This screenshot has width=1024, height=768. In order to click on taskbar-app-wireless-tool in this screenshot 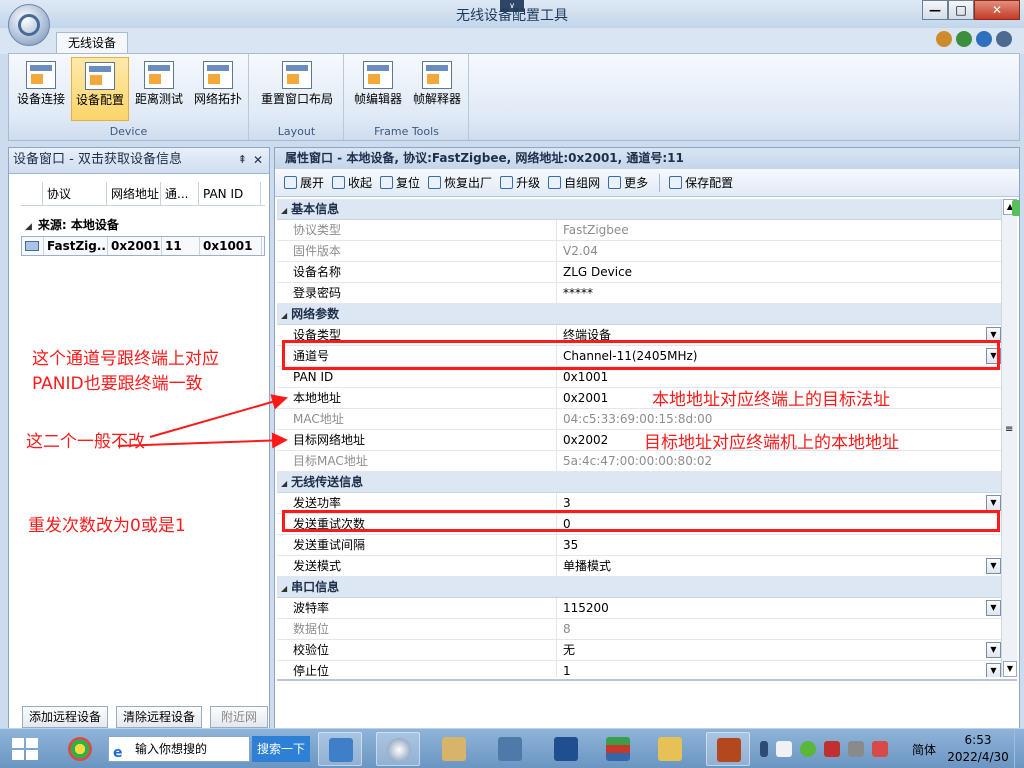, I will do `click(398, 749)`.